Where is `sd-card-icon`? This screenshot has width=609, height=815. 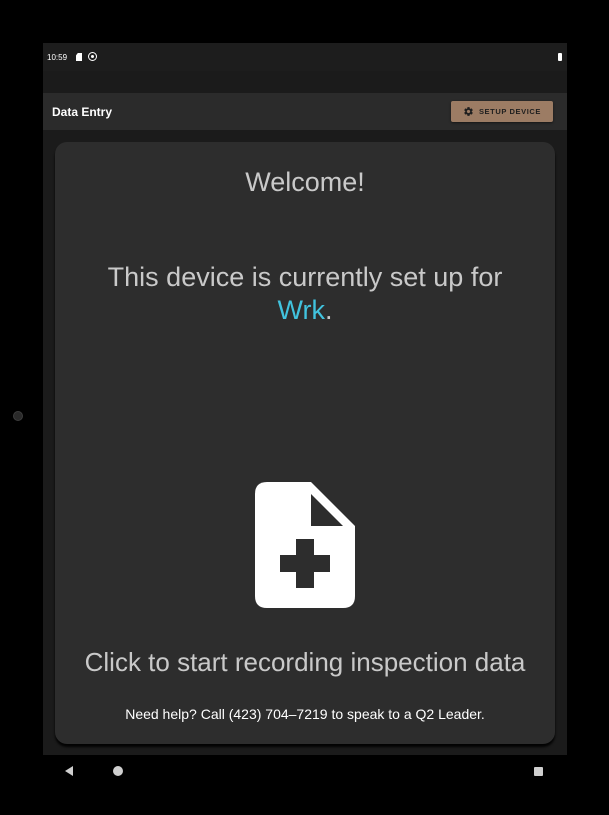
sd-card-icon is located at coordinates (79, 57).